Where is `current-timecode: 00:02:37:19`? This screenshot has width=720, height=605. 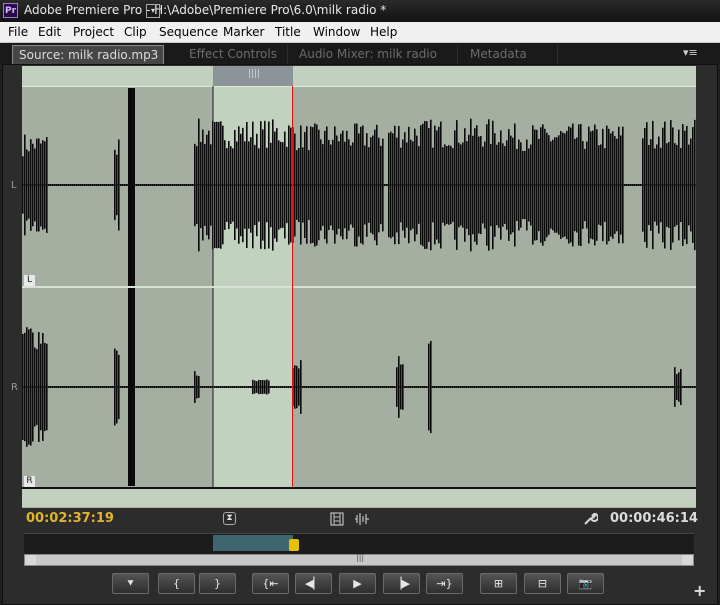
current-timecode: 00:02:37:19 is located at coordinates (70, 518).